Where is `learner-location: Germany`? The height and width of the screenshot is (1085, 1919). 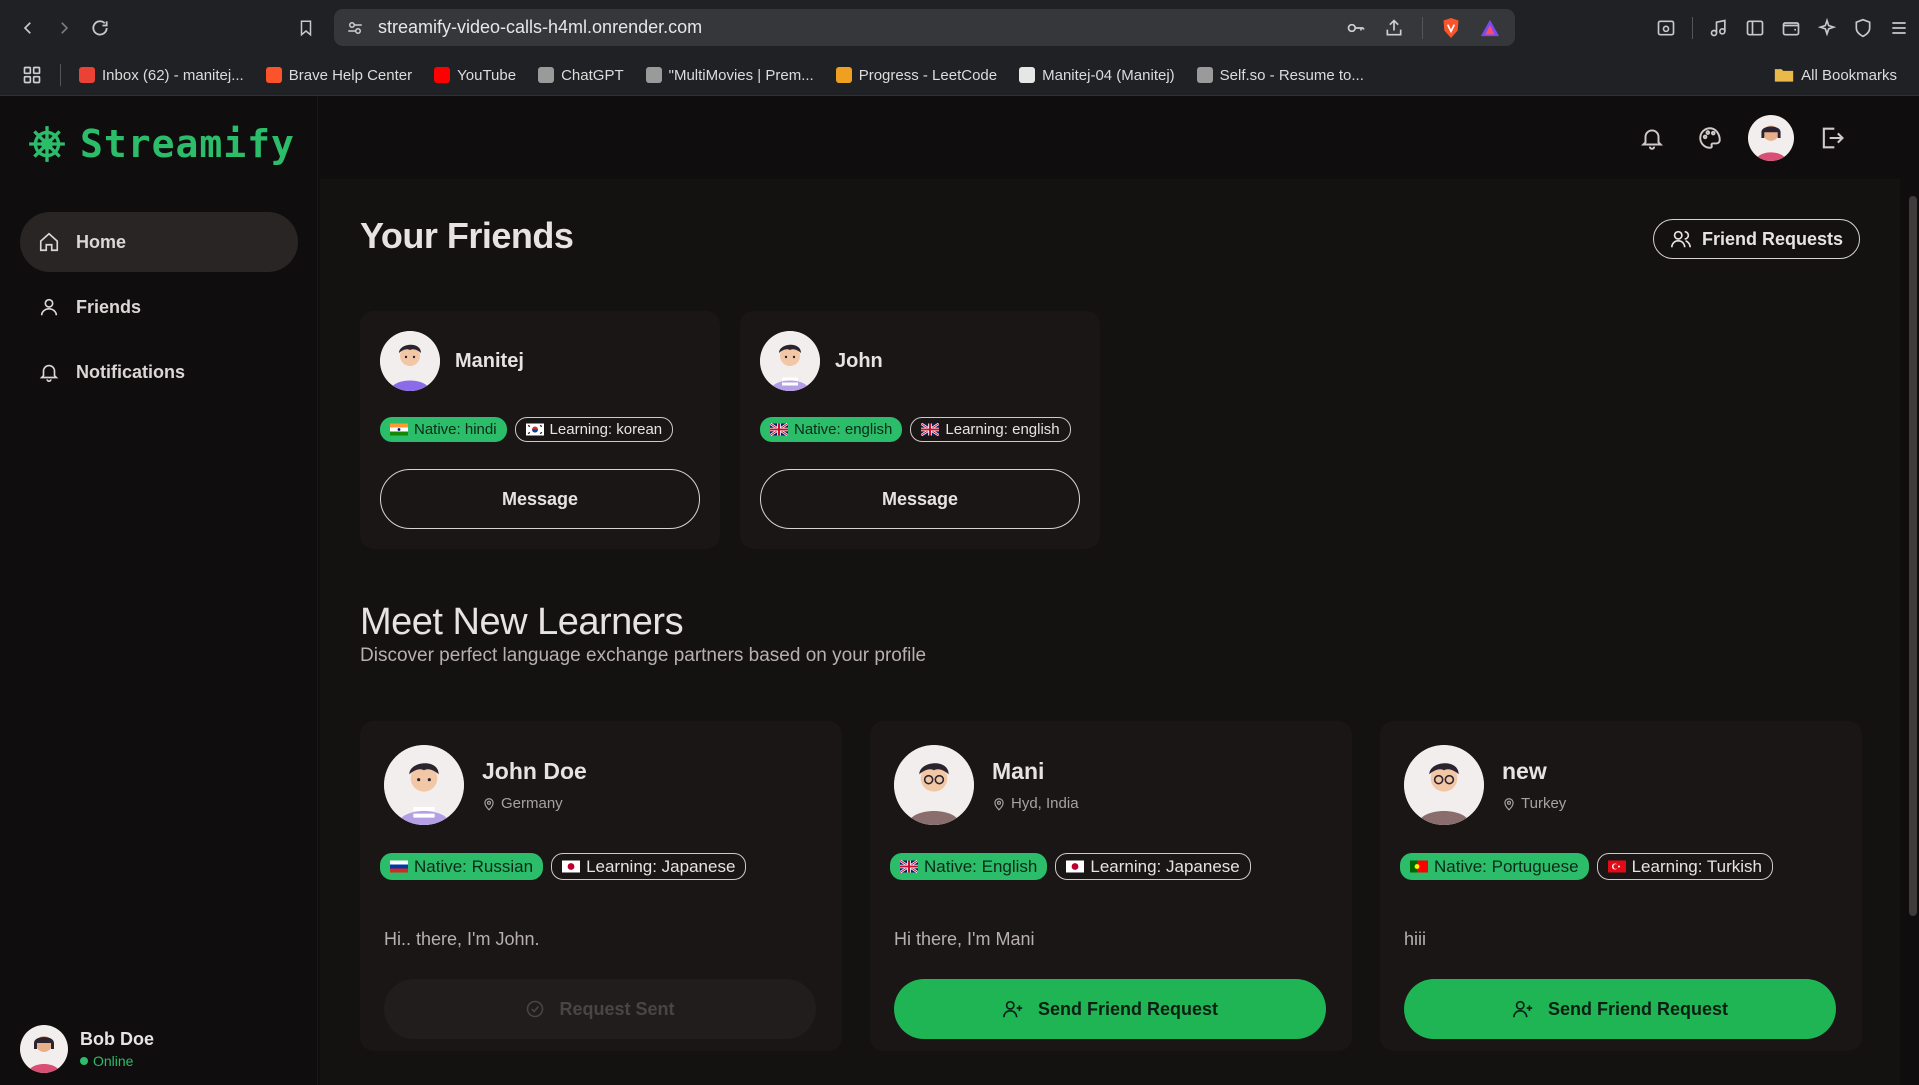 learner-location: Germany is located at coordinates (534, 803).